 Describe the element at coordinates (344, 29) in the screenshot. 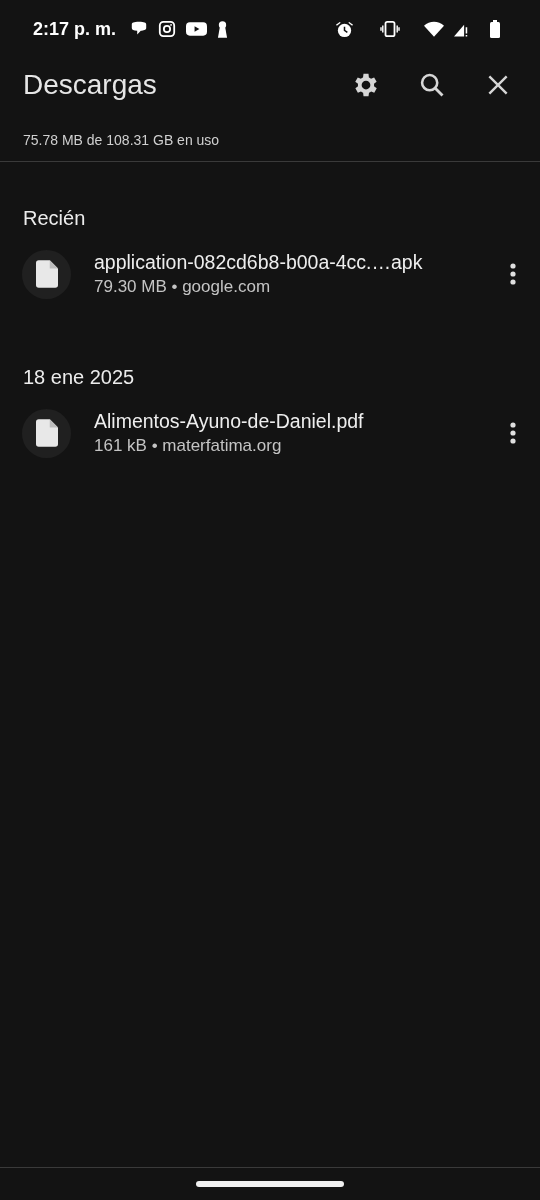

I see `alarm-clock-icon` at that location.